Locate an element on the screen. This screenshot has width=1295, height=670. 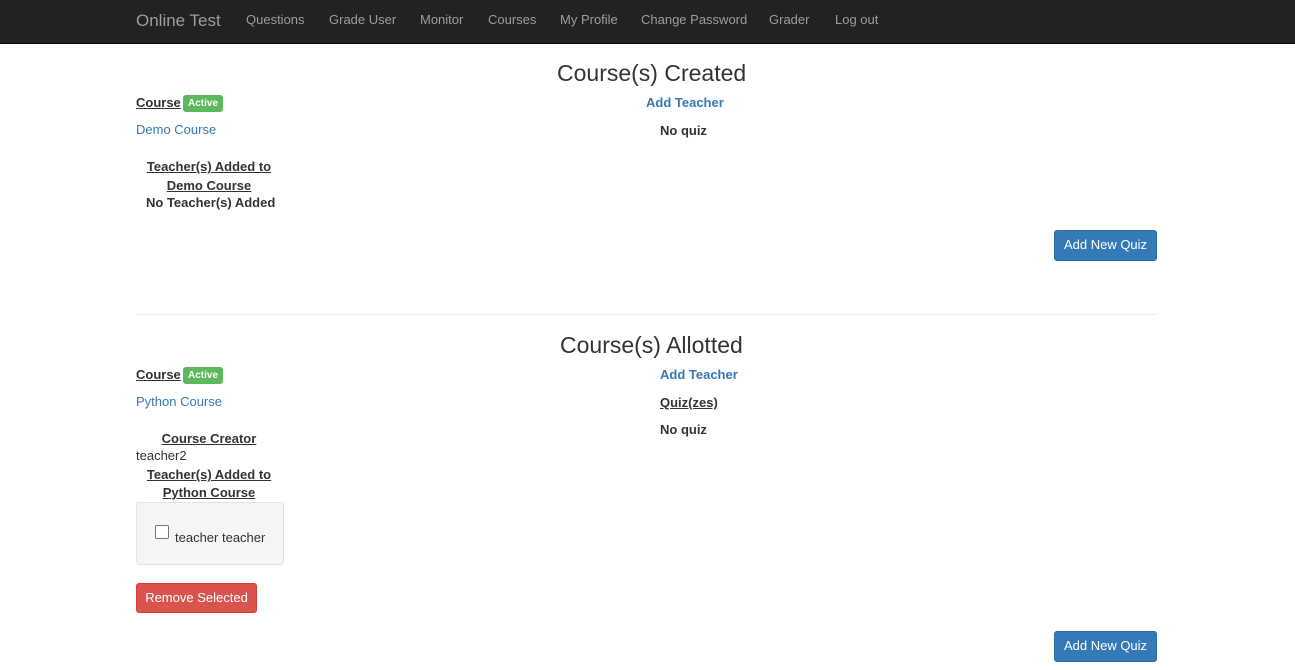
course-creator-name: teacher2 is located at coordinates (161, 455).